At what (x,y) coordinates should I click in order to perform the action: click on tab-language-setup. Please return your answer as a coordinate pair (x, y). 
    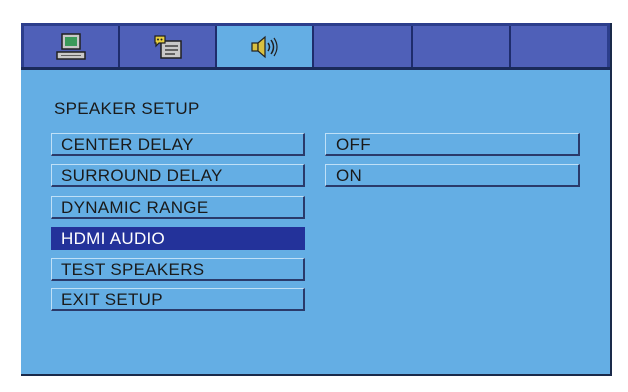
    Looking at the image, I should click on (168, 46).